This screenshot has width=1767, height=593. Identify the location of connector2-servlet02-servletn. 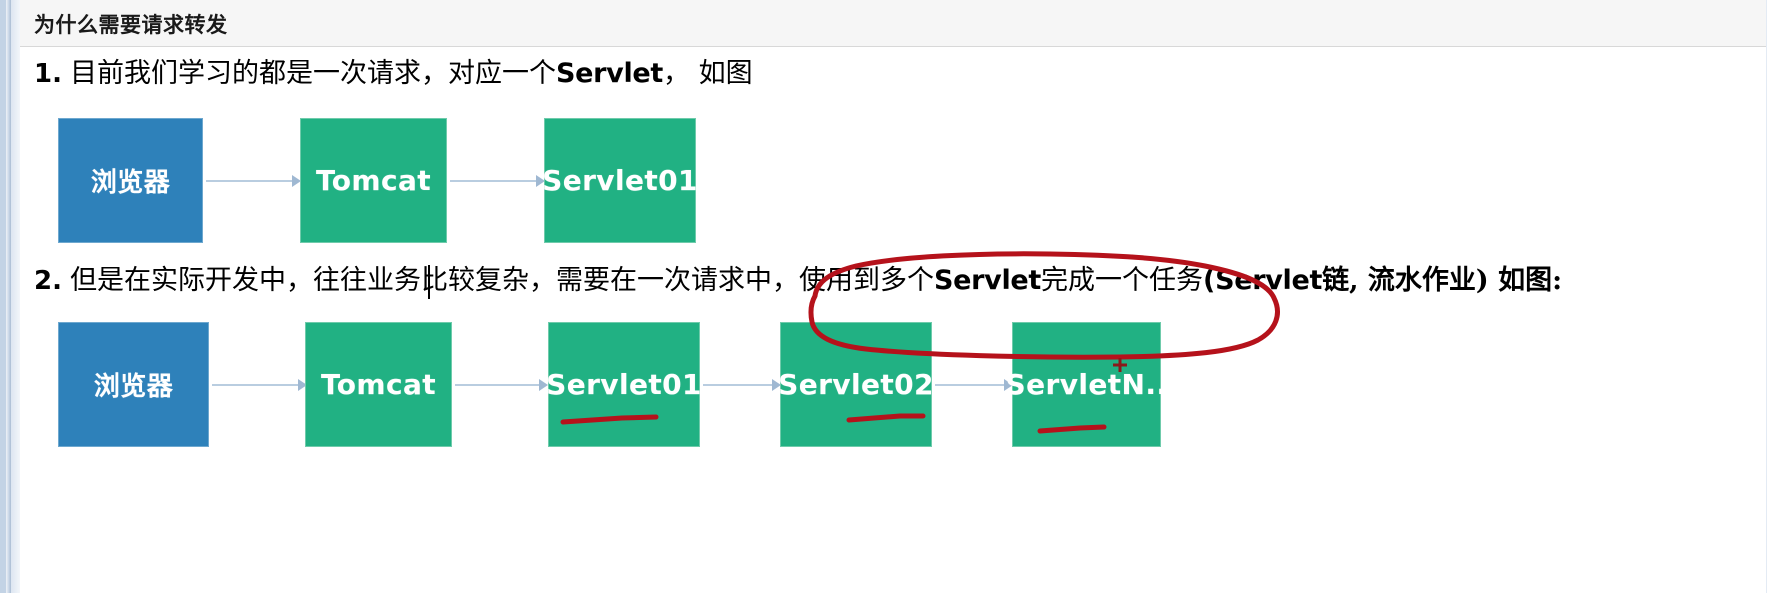
(971, 385).